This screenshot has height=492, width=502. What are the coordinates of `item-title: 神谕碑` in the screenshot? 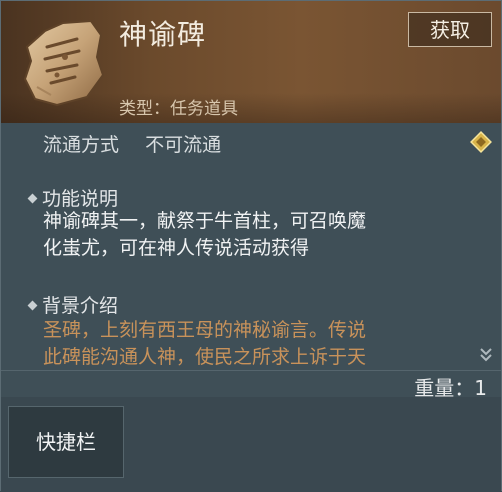 It's located at (163, 34).